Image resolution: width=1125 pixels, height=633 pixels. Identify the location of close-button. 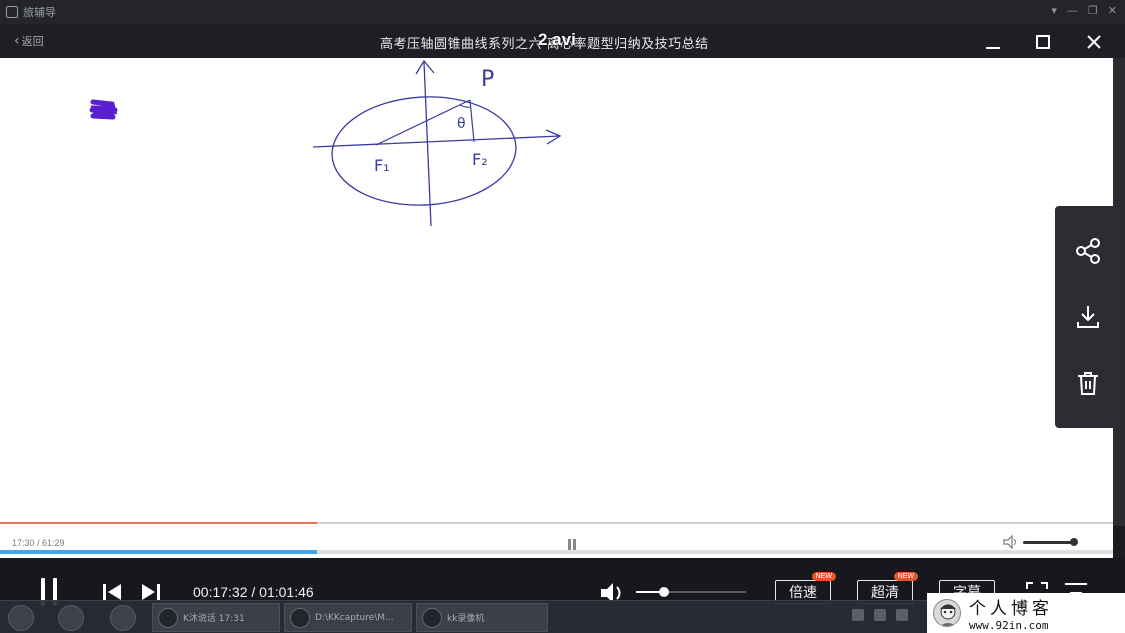
(1094, 42).